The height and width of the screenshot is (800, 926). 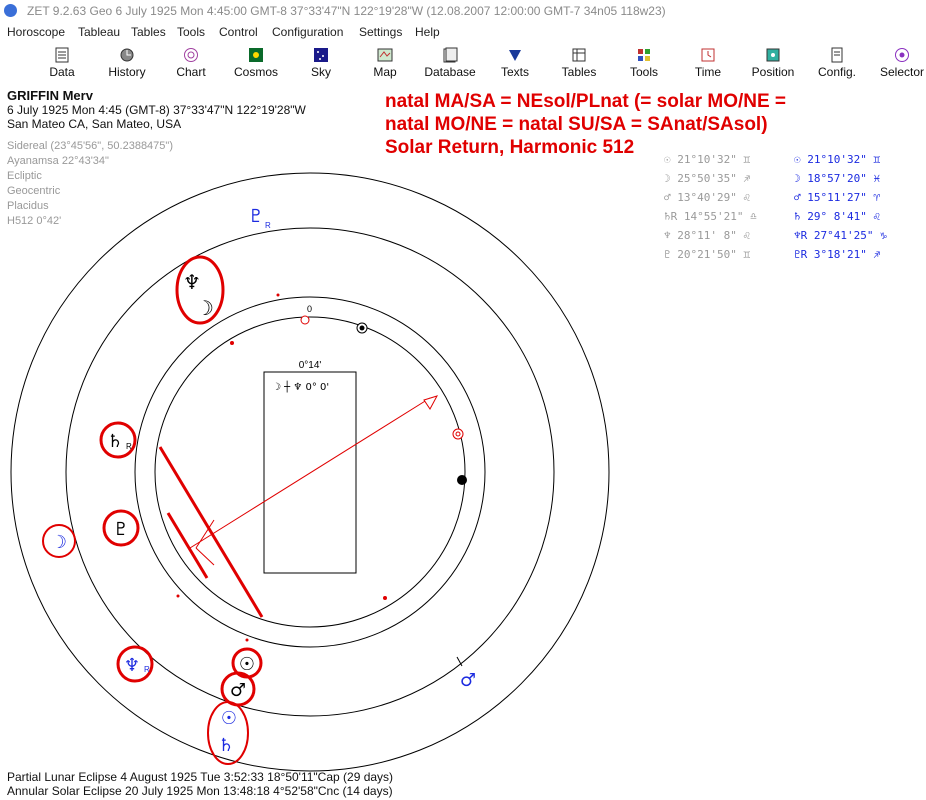 I want to click on natal-mars-icon: ♂, so click(x=238, y=690).